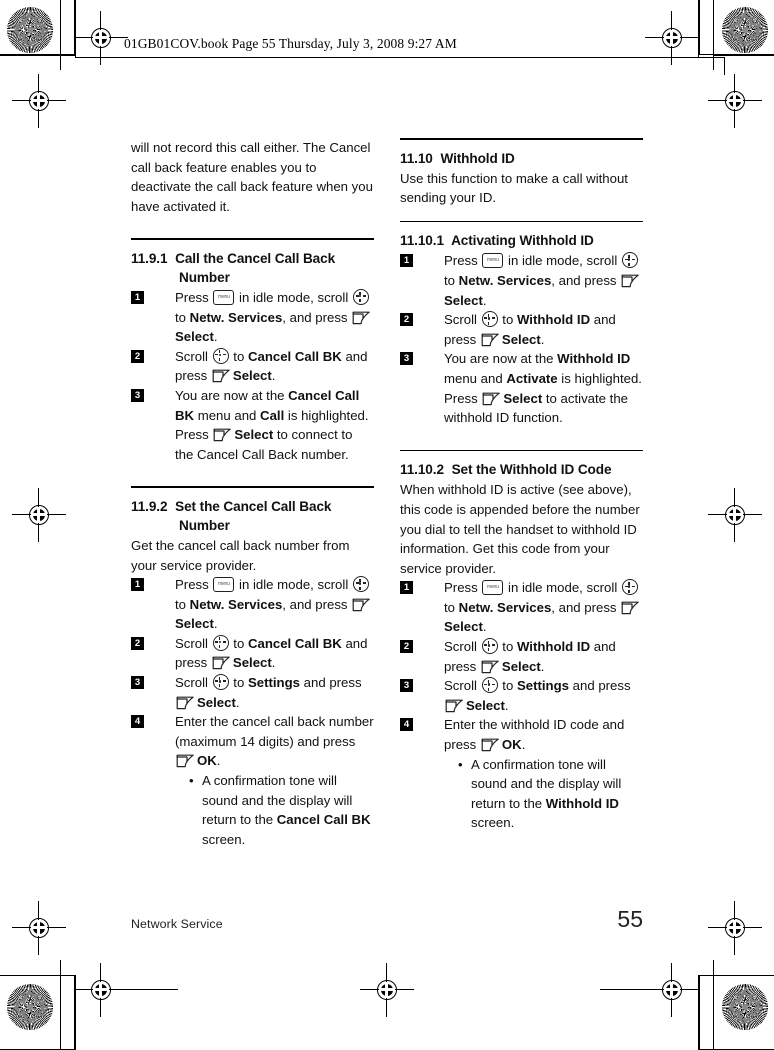  What do you see at coordinates (253, 258) in the screenshot?
I see `section-title: Call the Cancel Call Back` at bounding box center [253, 258].